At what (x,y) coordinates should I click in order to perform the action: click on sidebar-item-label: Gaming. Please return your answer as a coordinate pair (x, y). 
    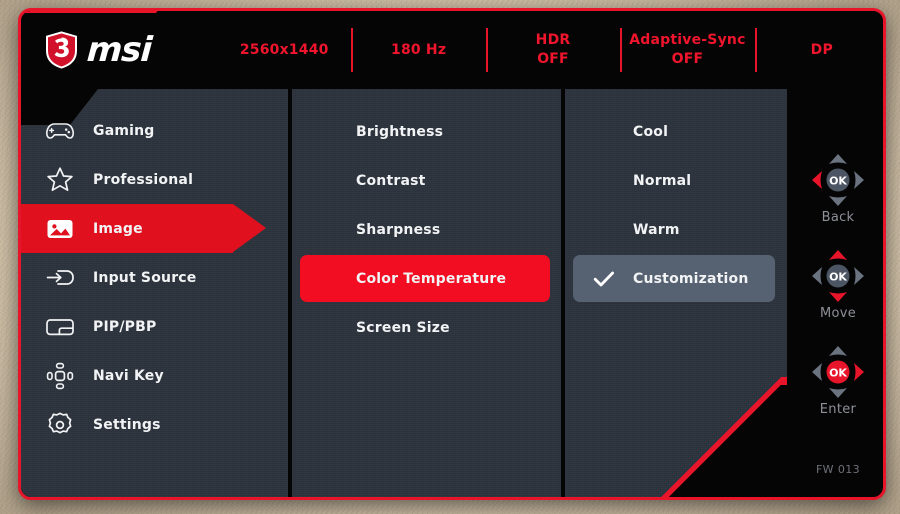
    Looking at the image, I should click on (124, 130).